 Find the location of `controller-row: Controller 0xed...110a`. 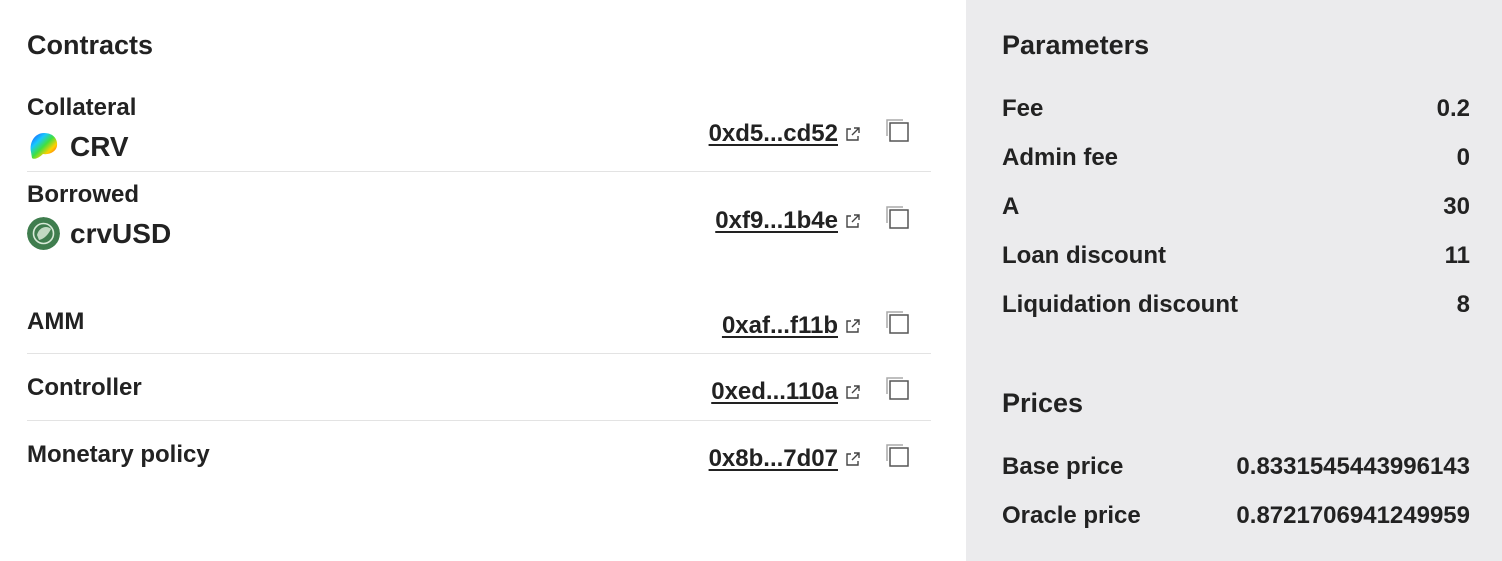

controller-row: Controller 0xed...110a is located at coordinates (479, 387).